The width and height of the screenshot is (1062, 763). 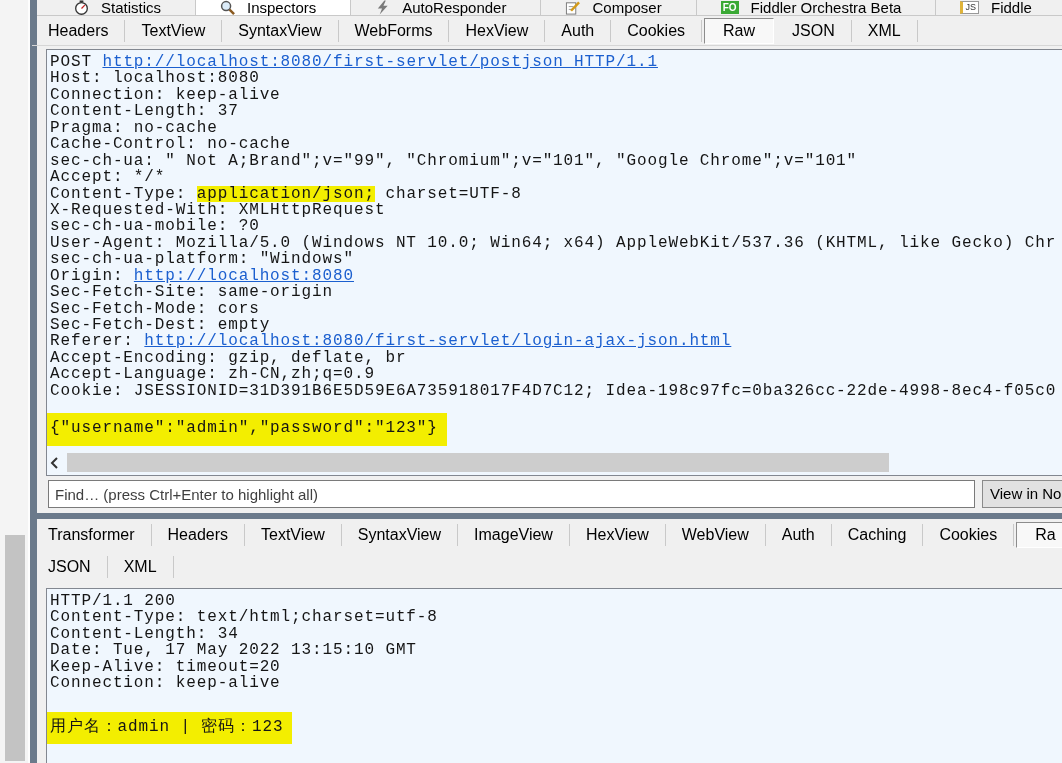 I want to click on body-text: 用户名：admin | 密码：123, so click(x=170, y=728).